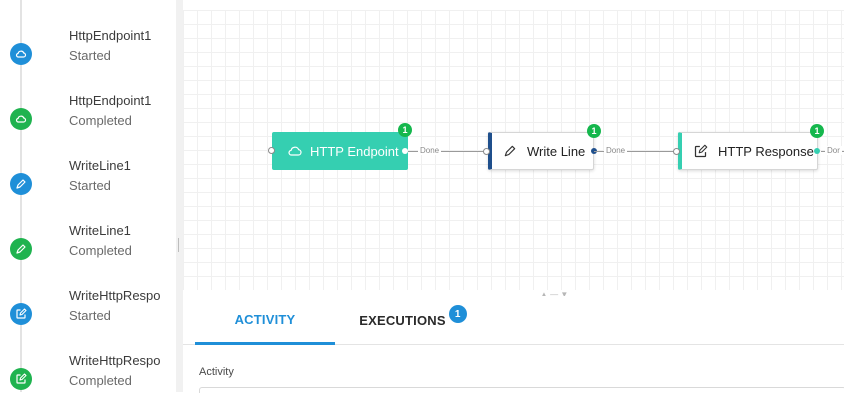  Describe the element at coordinates (179, 196) in the screenshot. I see `sidebar-splitter` at that location.